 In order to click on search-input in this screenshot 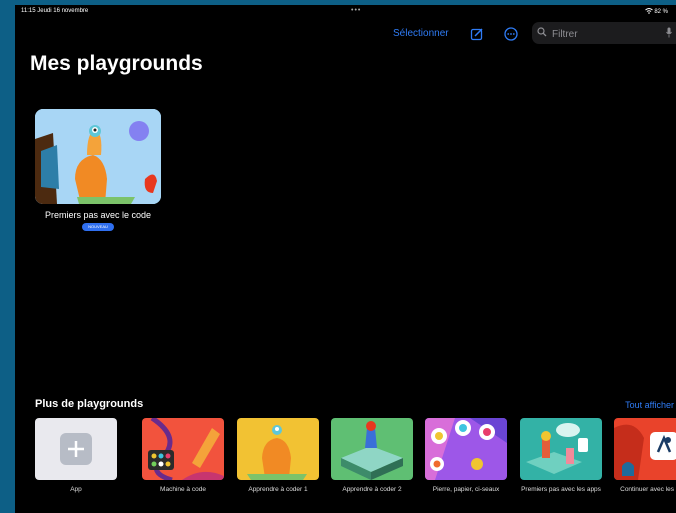, I will do `click(607, 34)`.